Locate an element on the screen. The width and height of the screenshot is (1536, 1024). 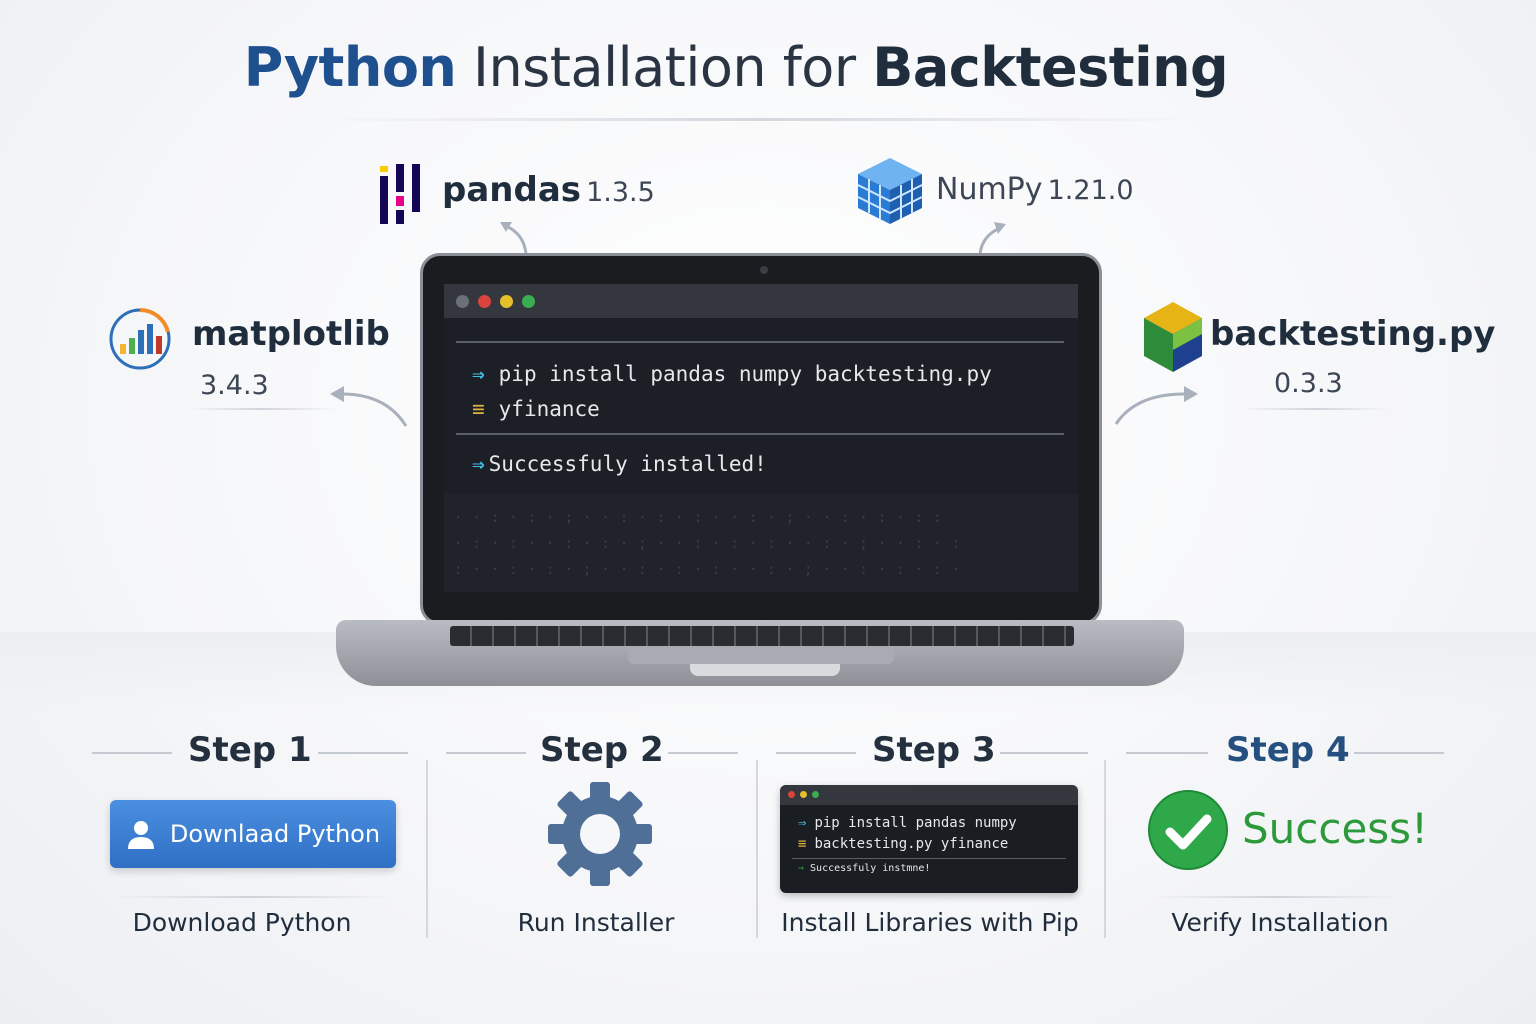
backtesting-version: 0.3.3 is located at coordinates (1308, 383).